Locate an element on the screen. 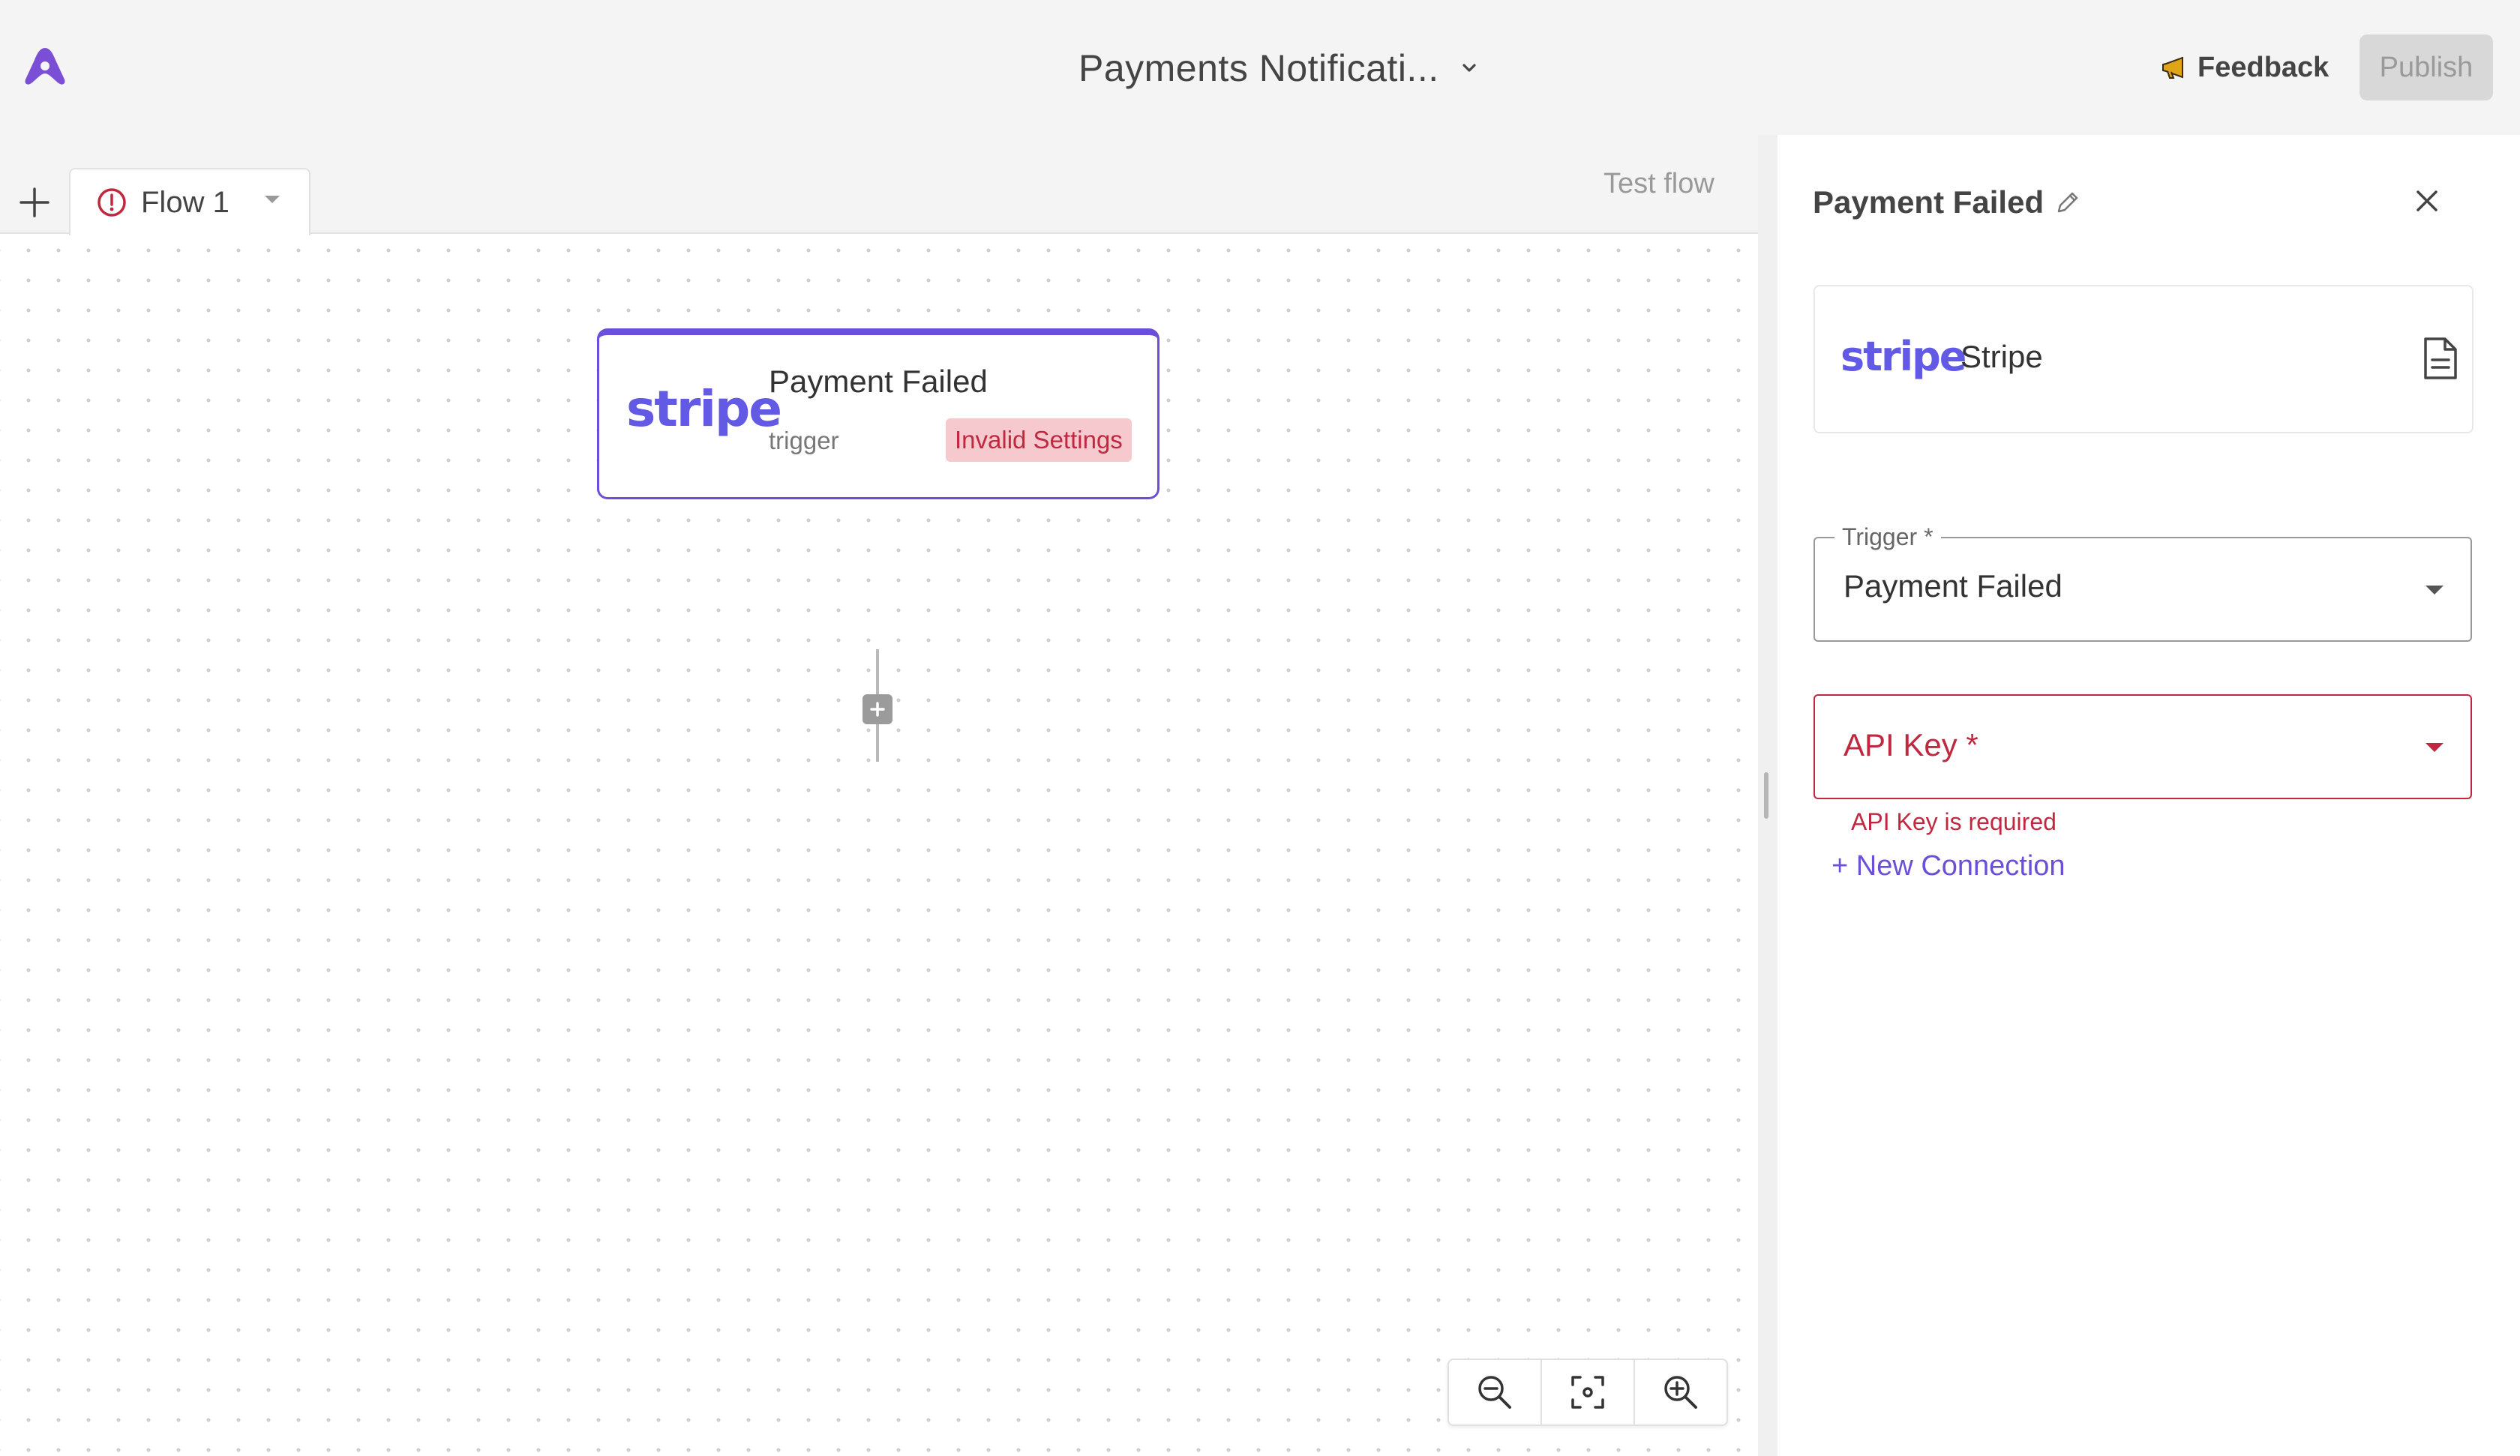  add-step-button is located at coordinates (877, 709).